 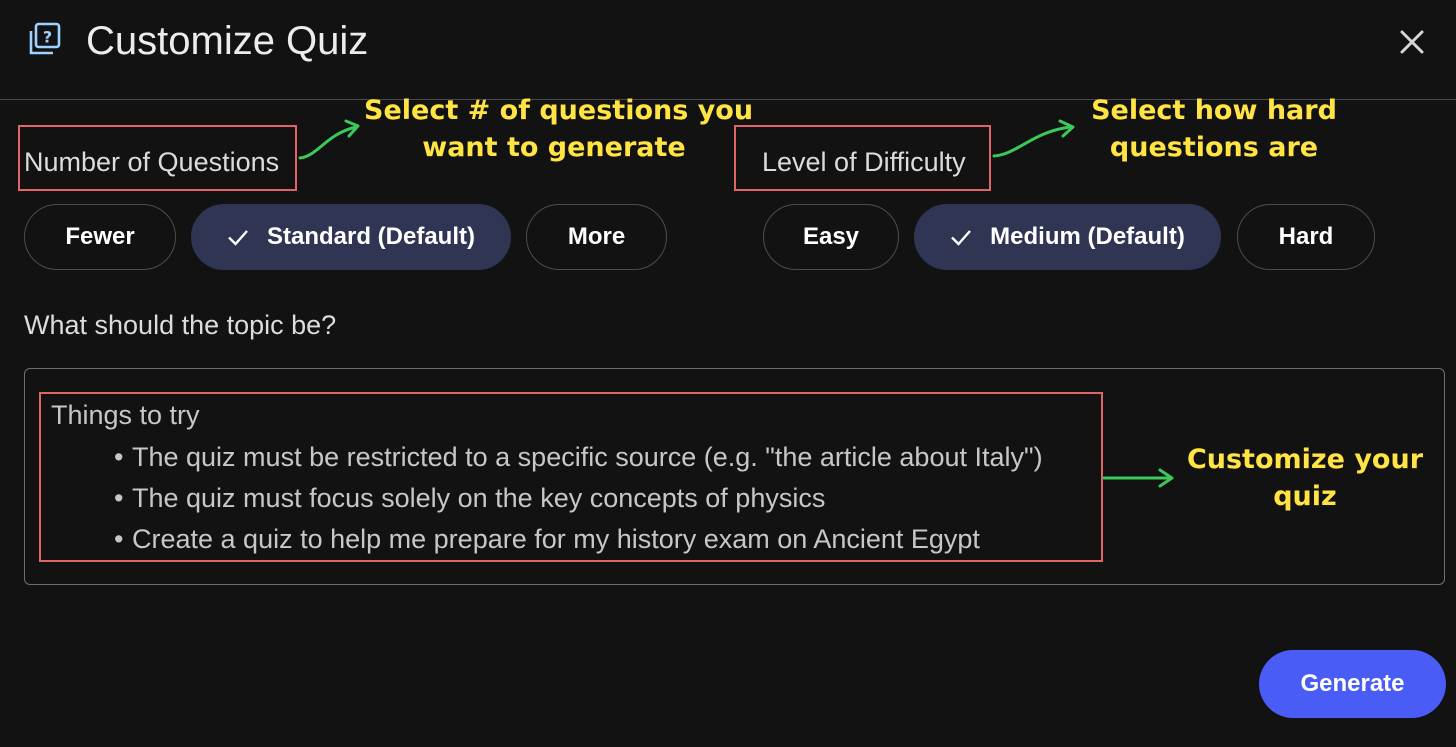 I want to click on hard-option-label: Hard, so click(x=1306, y=236).